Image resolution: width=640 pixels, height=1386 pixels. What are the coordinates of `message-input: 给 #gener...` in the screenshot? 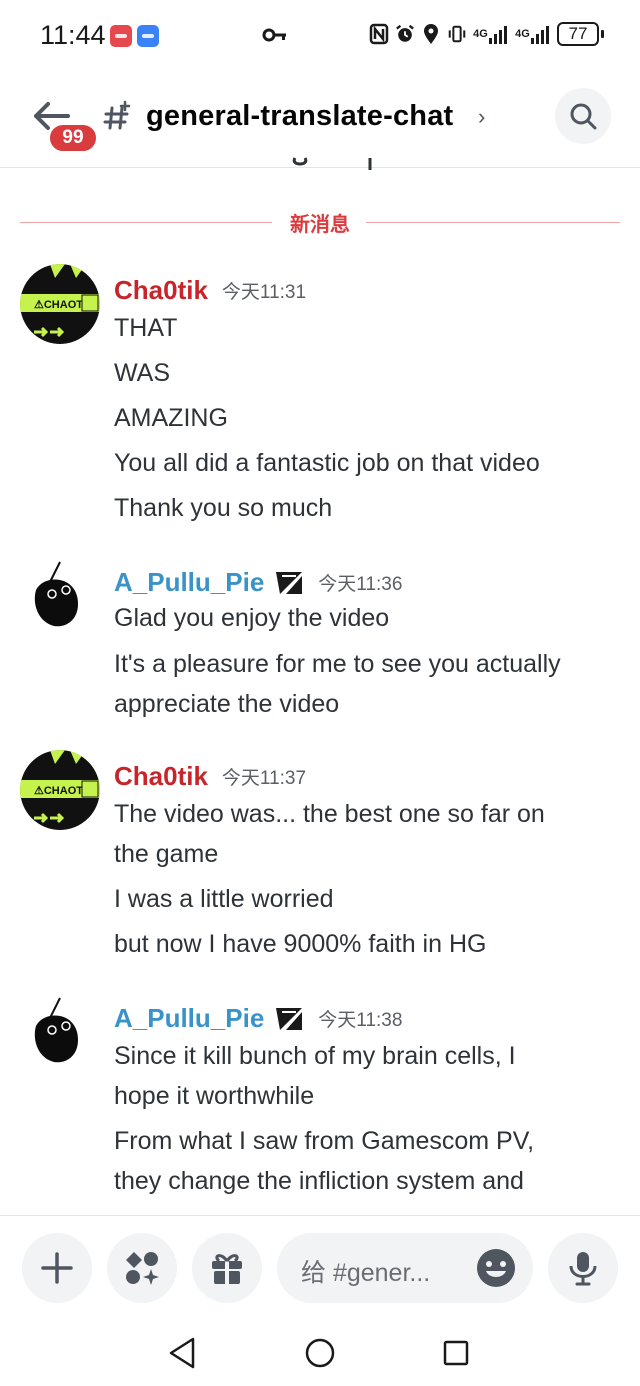 It's located at (405, 1268).